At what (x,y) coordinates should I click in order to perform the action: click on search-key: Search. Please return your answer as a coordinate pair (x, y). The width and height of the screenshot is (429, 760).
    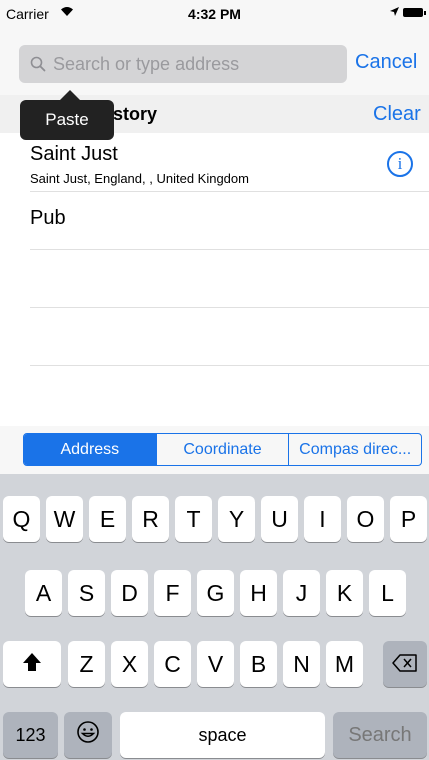
    Looking at the image, I should click on (380, 735).